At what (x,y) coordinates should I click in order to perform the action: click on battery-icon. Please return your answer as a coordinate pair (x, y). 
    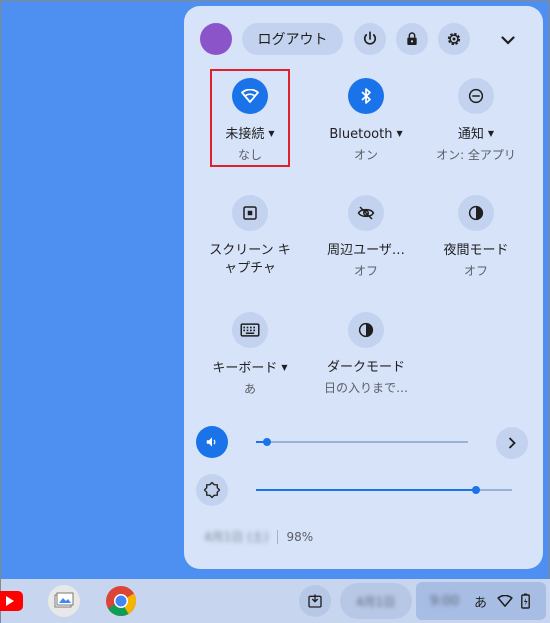
    Looking at the image, I should click on (525, 601).